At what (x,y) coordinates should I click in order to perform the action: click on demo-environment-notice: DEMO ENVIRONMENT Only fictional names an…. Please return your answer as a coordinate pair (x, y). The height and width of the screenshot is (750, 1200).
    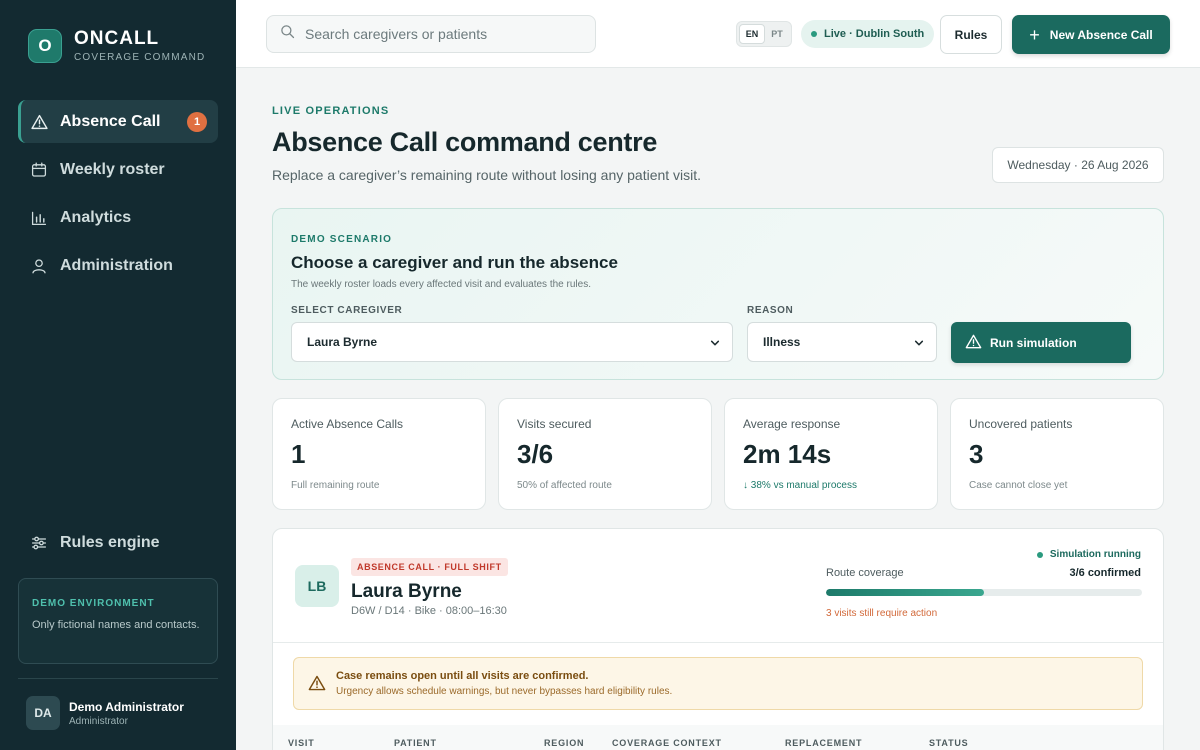
    Looking at the image, I should click on (118, 621).